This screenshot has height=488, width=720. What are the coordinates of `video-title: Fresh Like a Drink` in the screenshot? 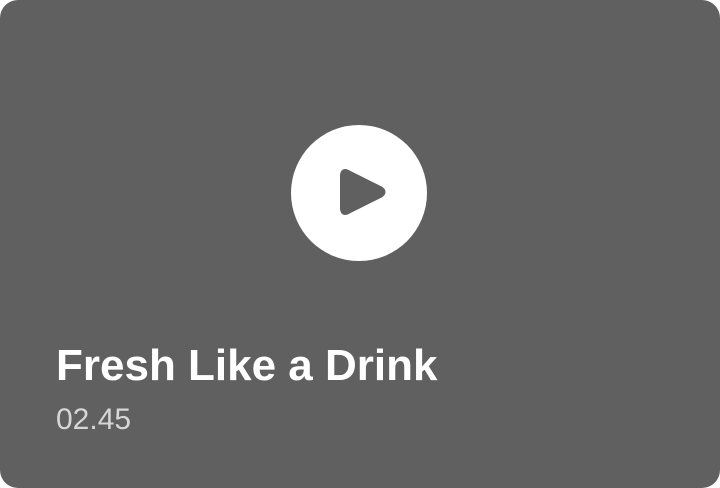 It's located at (247, 365).